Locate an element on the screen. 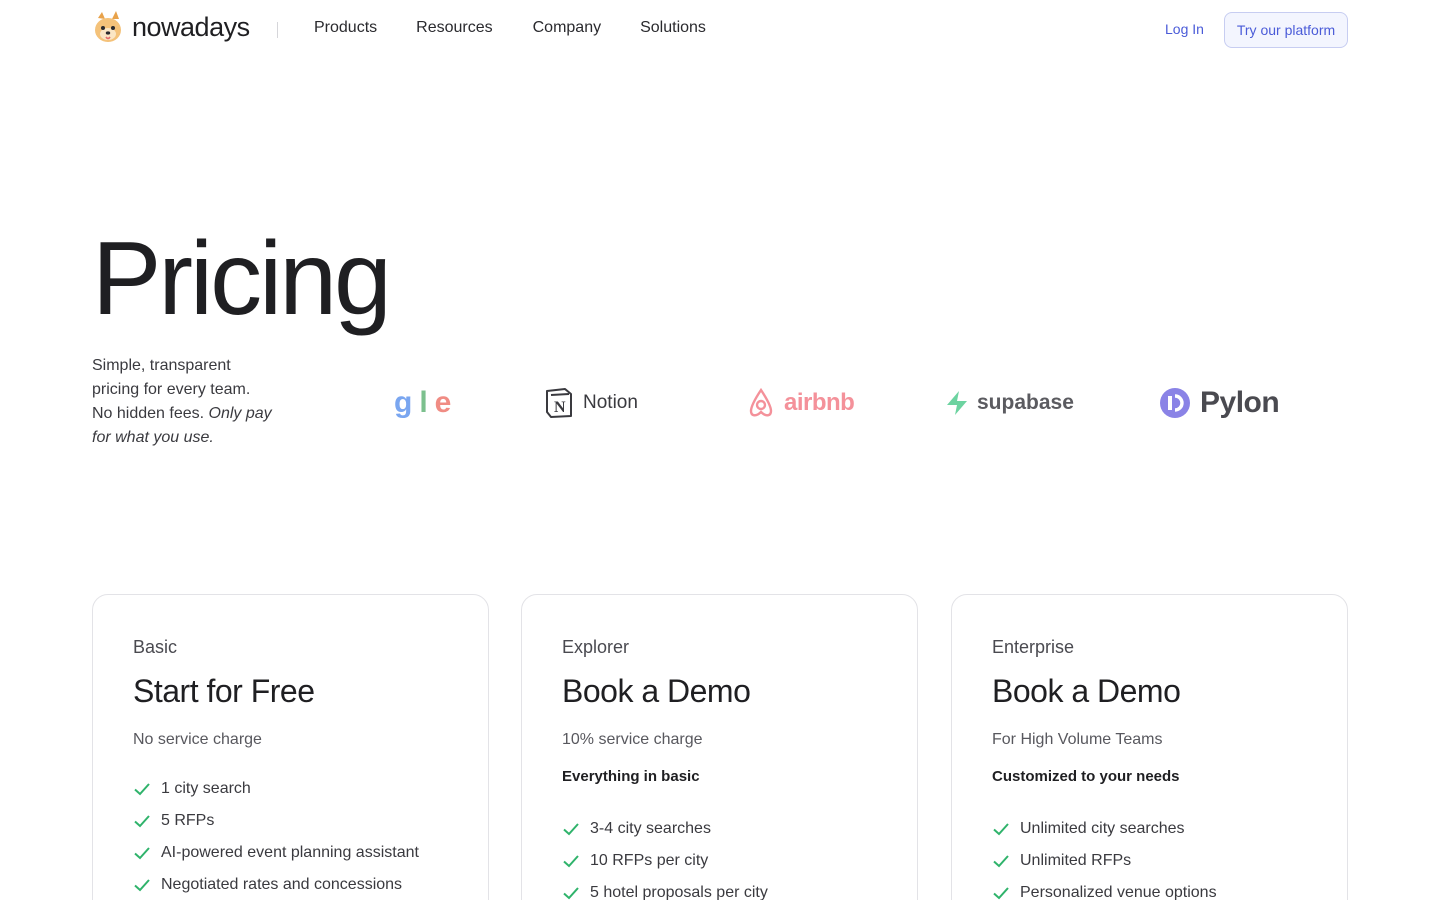 This screenshot has width=1440, height=900. dog-mascot-icon is located at coordinates (108, 26).